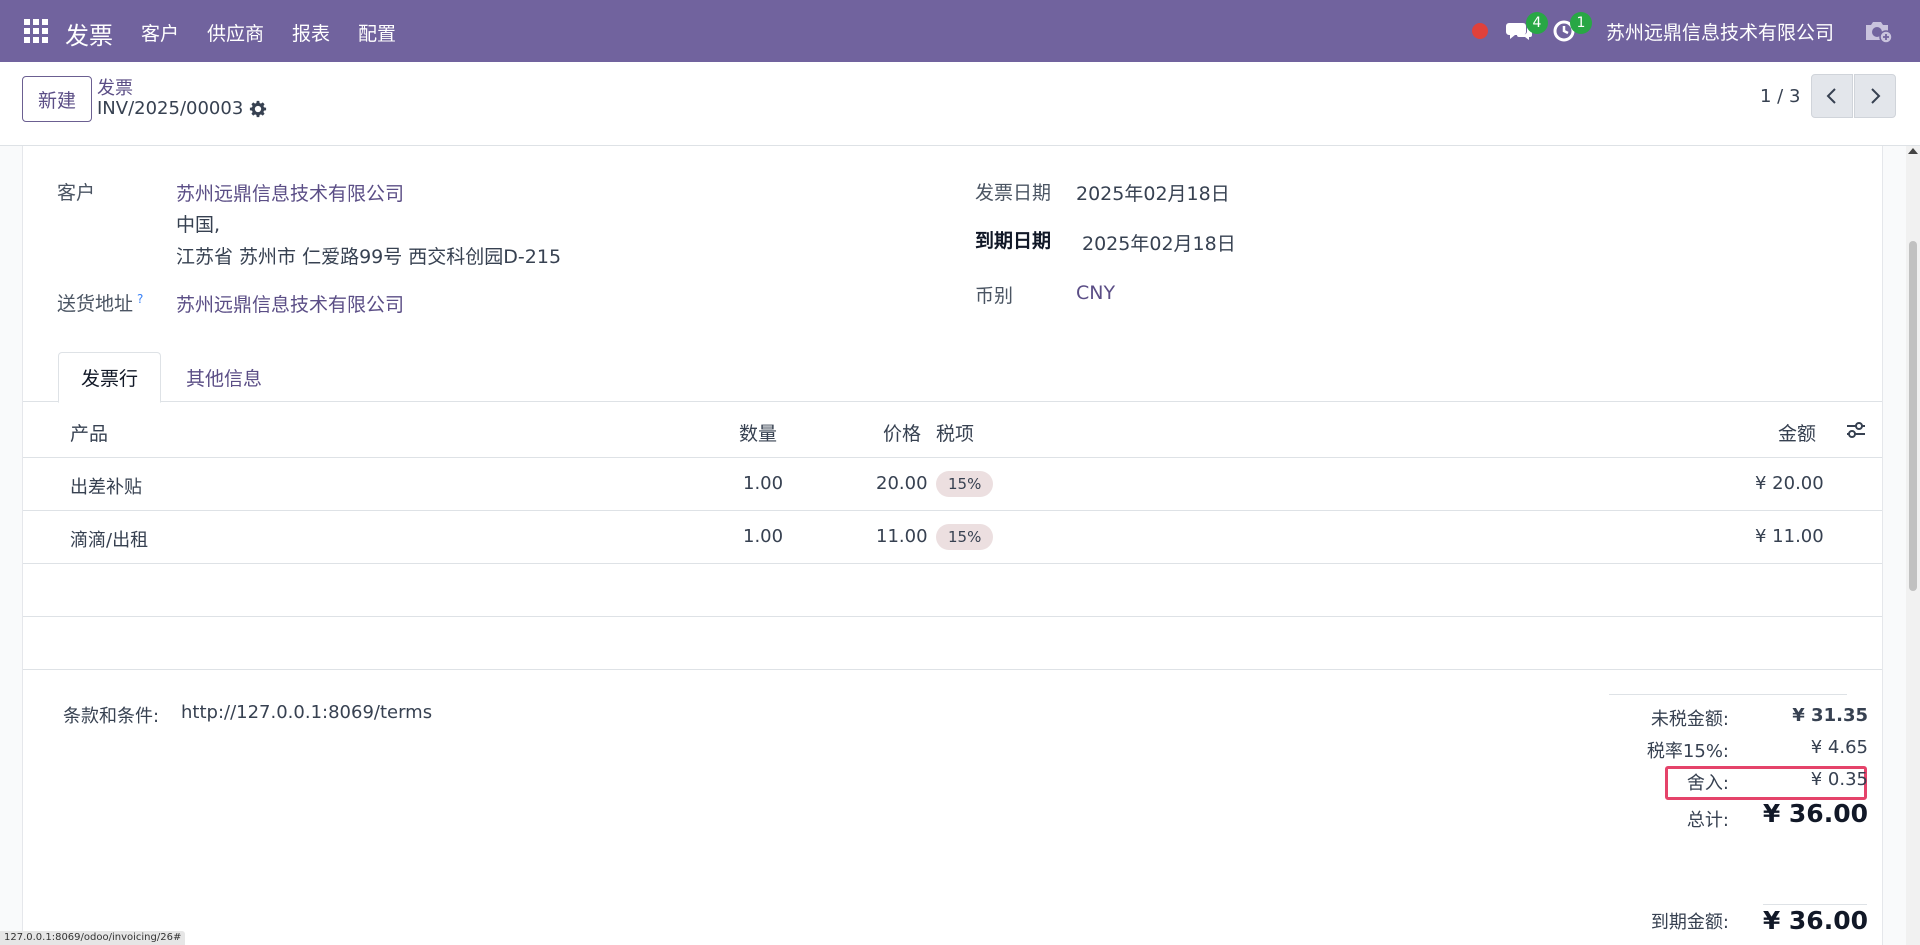  Describe the element at coordinates (235, 32) in the screenshot. I see `menu-item-vendors: 供应商` at that location.